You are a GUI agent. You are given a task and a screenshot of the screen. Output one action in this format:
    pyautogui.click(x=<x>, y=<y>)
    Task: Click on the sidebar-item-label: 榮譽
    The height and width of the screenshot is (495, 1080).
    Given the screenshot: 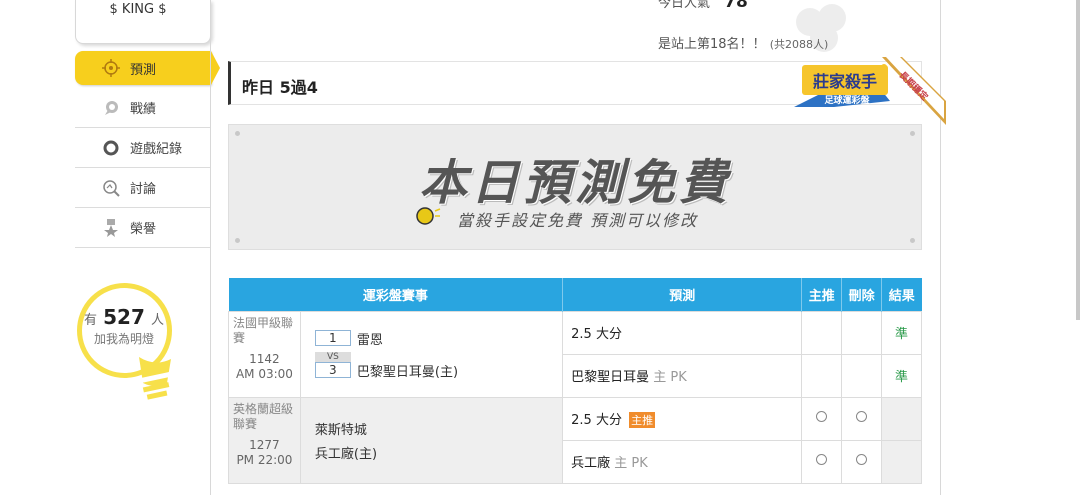 What is the action you would take?
    pyautogui.click(x=143, y=229)
    